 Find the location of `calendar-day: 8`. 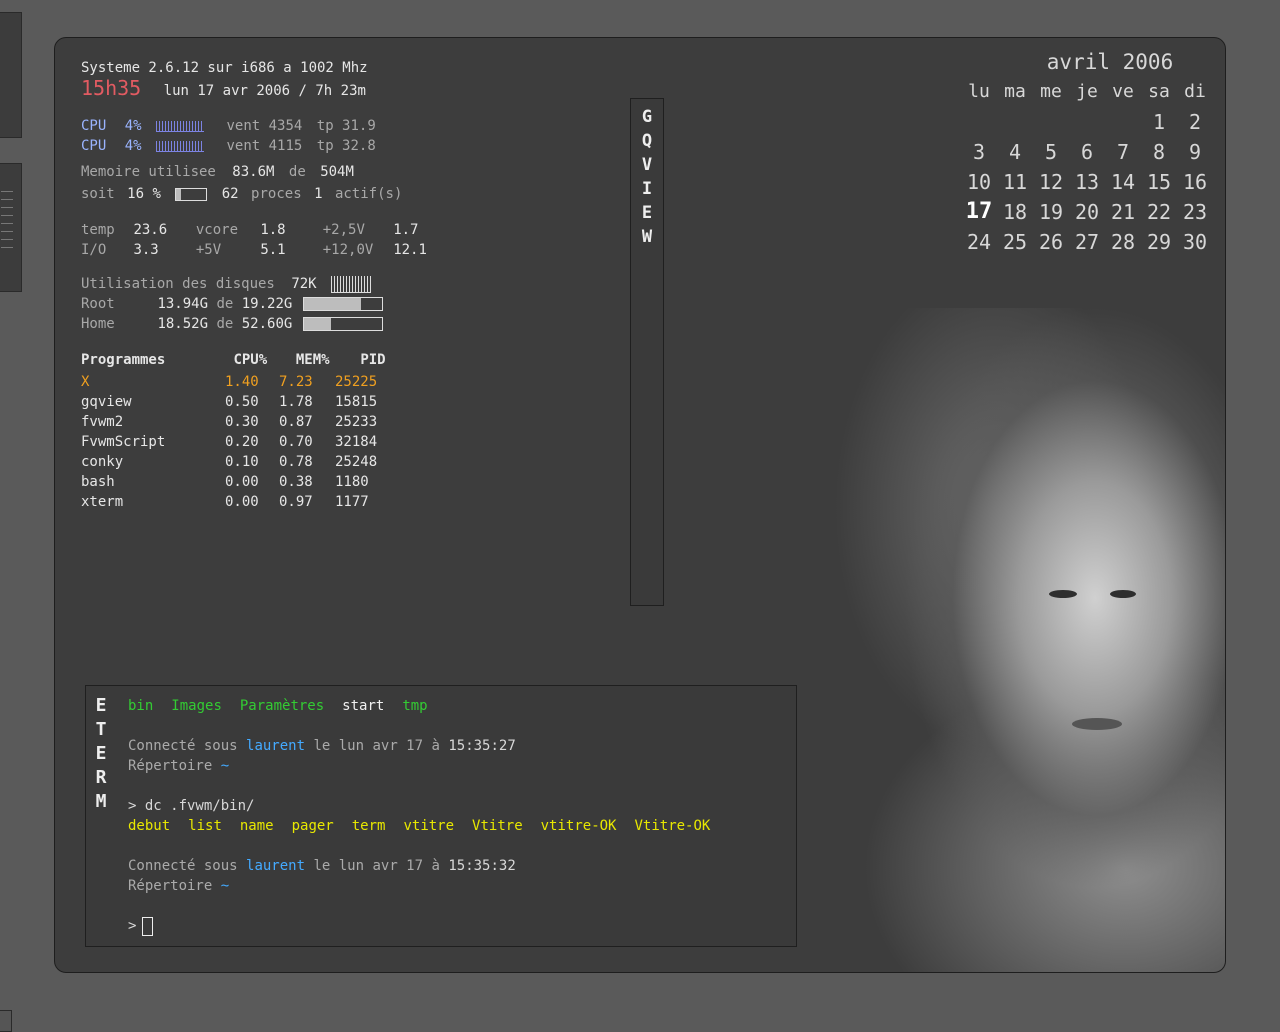

calendar-day: 8 is located at coordinates (1159, 152).